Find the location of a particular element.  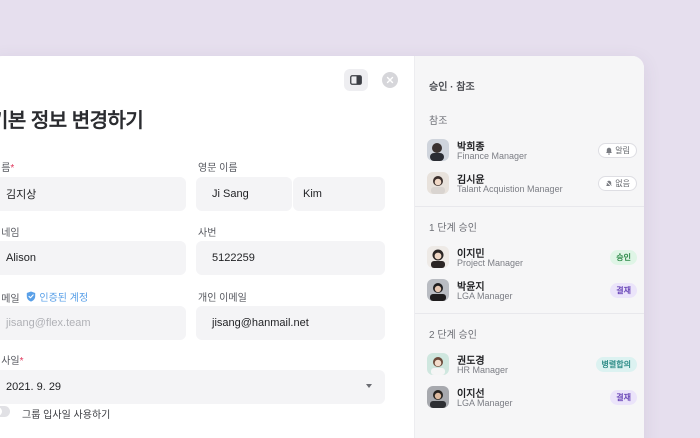

group-join-label: 그룹 입사일 사용하기 is located at coordinates (66, 415).